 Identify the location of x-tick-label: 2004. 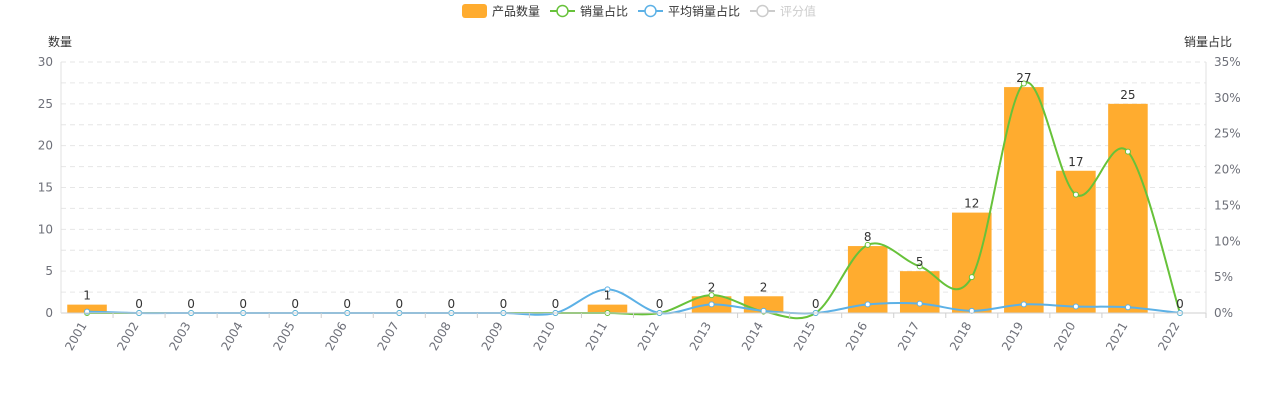
(231, 336).